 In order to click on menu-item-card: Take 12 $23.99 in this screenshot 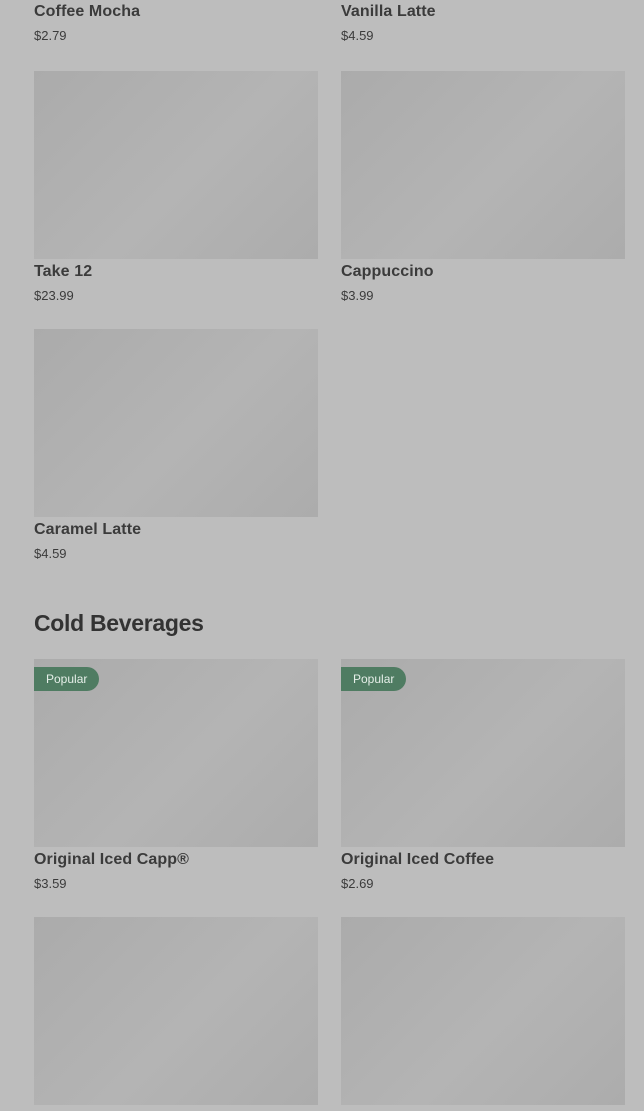, I will do `click(176, 191)`.